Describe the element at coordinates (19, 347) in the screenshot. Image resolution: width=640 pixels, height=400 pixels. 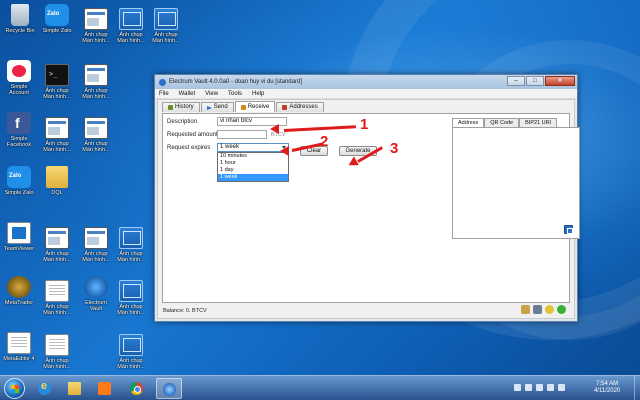
I see `desktop-icon-metaeditor: MetaEditor 4` at that location.